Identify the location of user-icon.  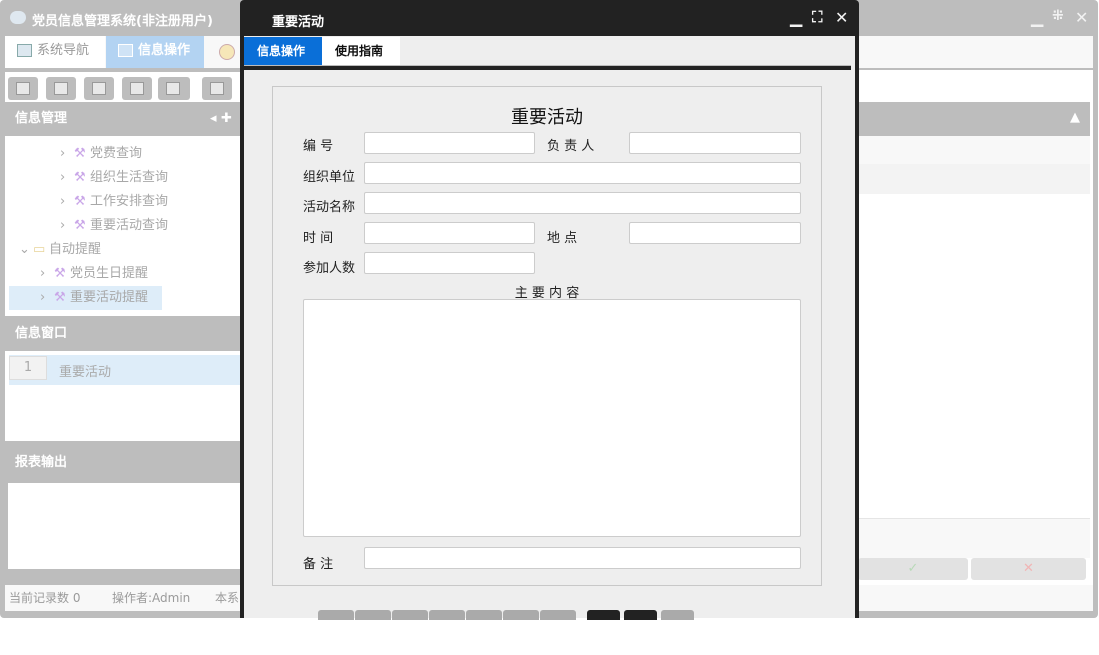
(137, 88).